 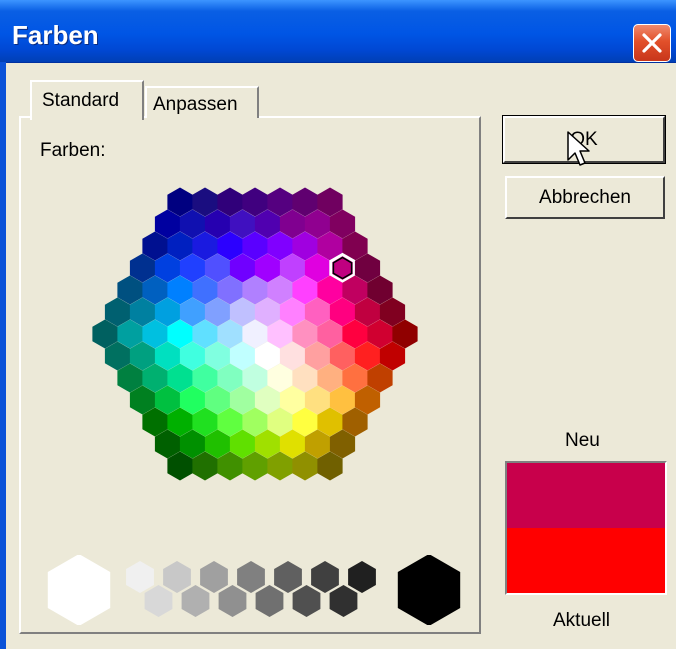 I want to click on black-color-cell, so click(x=429, y=590).